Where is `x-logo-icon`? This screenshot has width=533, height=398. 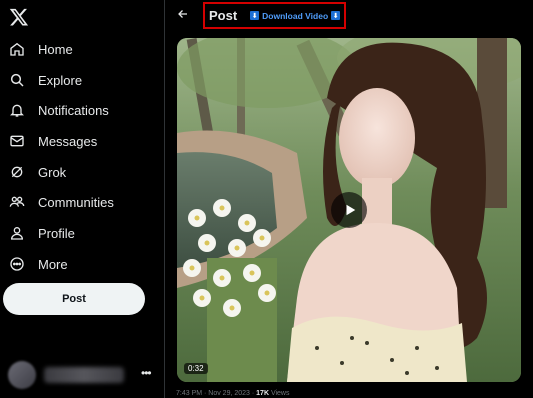
x-logo-icon is located at coordinates (19, 17).